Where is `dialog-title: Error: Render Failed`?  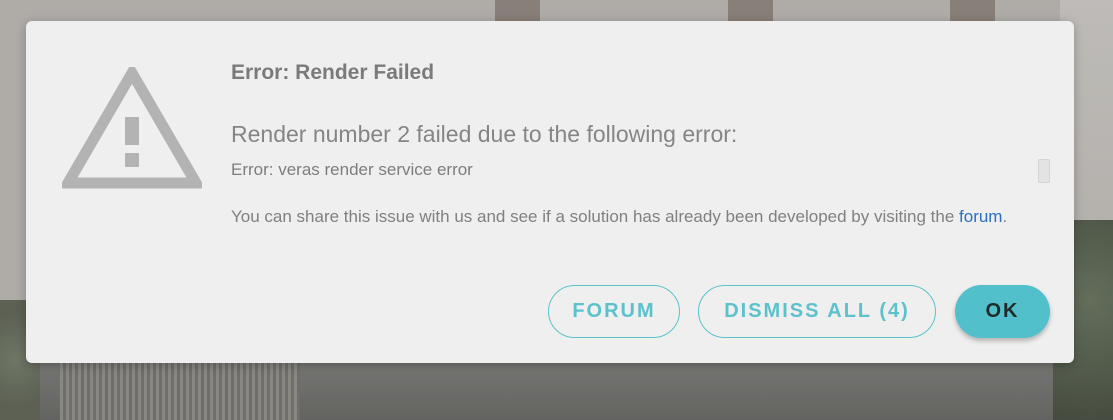 dialog-title: Error: Render Failed is located at coordinates (333, 72).